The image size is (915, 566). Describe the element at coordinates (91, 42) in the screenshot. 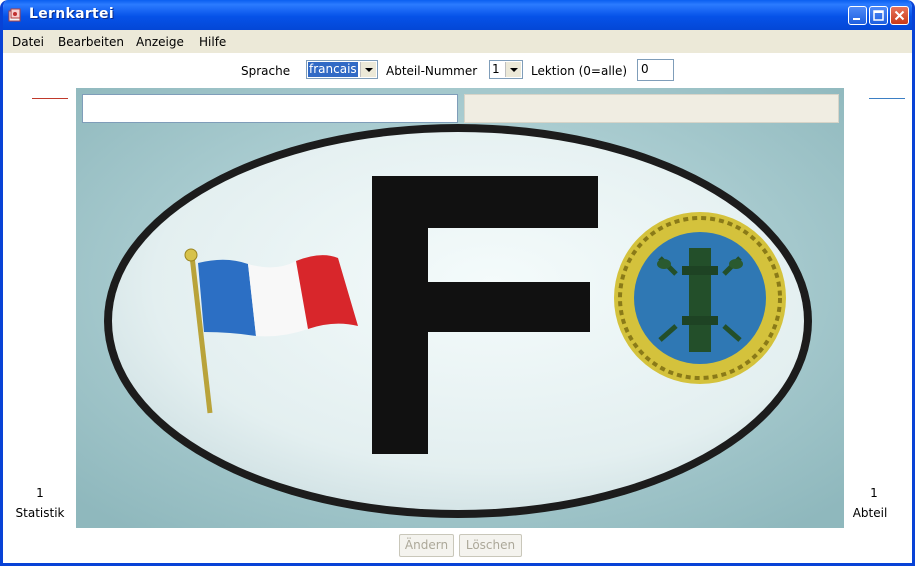

I see `menu-bearbeiten: Bearbeiten` at that location.